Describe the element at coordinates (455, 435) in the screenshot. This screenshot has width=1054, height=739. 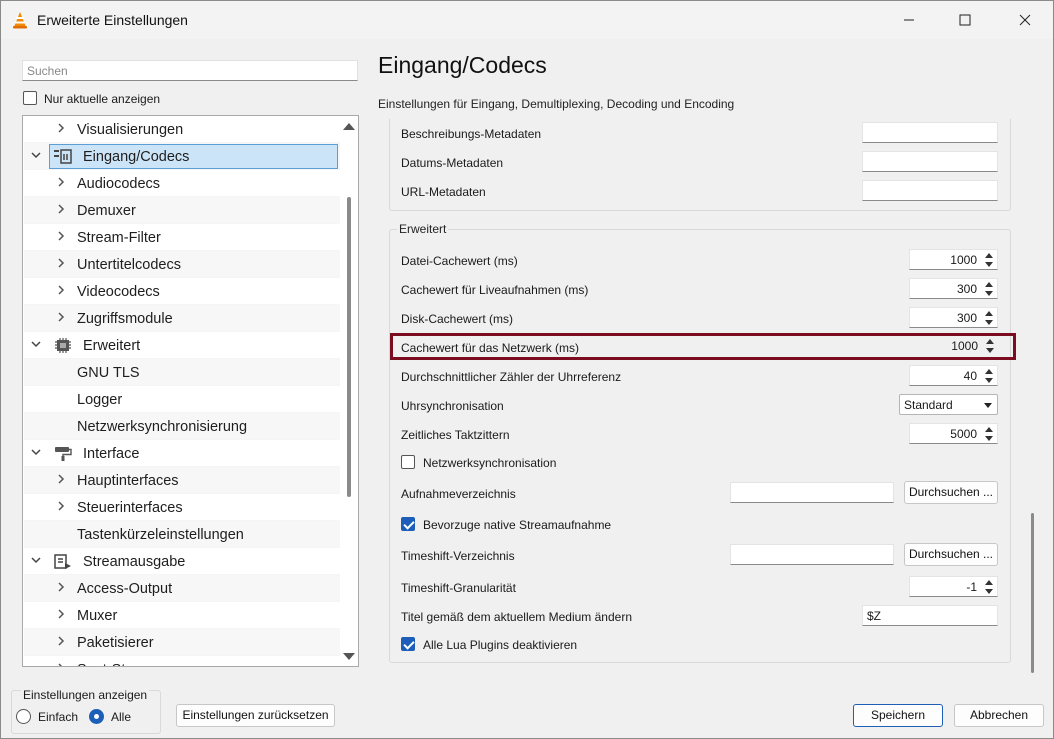
I see `clock-jitter-label: Zeitliches Taktzittern` at that location.